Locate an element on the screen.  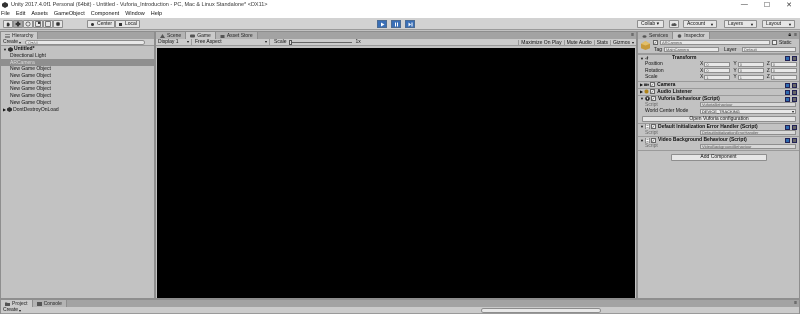
close-button: ✕ is located at coordinates (789, 5).